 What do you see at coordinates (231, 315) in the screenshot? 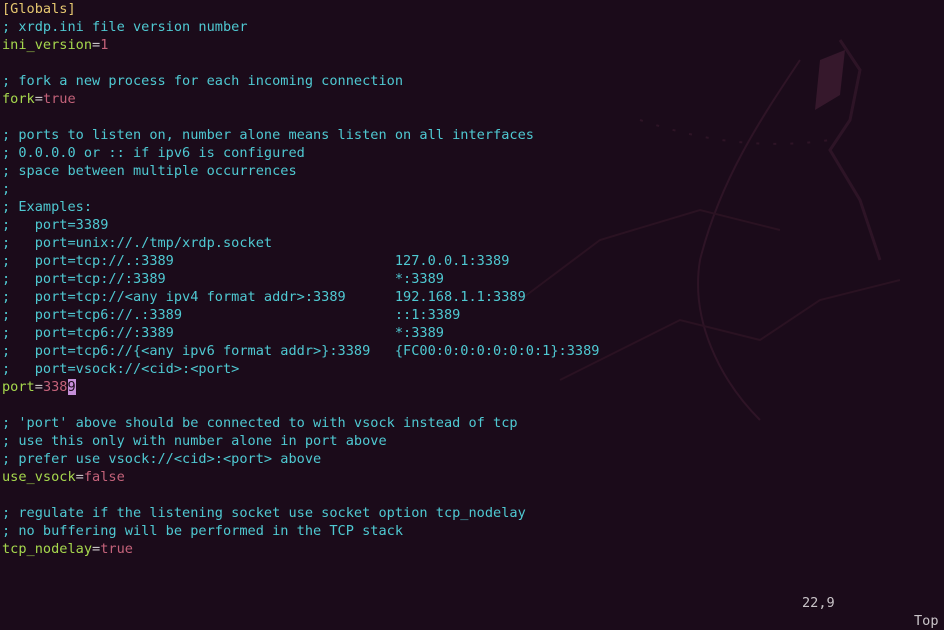
I see `comment-text: ; port=tcp6://.:3389 ::1:3389` at bounding box center [231, 315].